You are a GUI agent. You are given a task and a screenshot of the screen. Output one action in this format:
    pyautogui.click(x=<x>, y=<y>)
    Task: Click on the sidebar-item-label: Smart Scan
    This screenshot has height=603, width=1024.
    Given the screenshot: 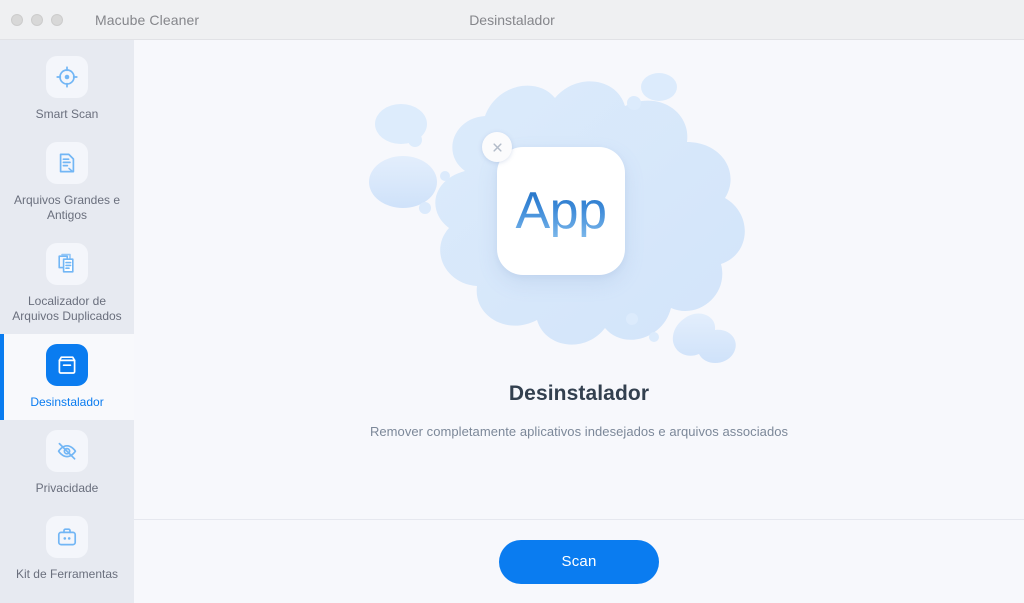 What is the action you would take?
    pyautogui.click(x=67, y=114)
    